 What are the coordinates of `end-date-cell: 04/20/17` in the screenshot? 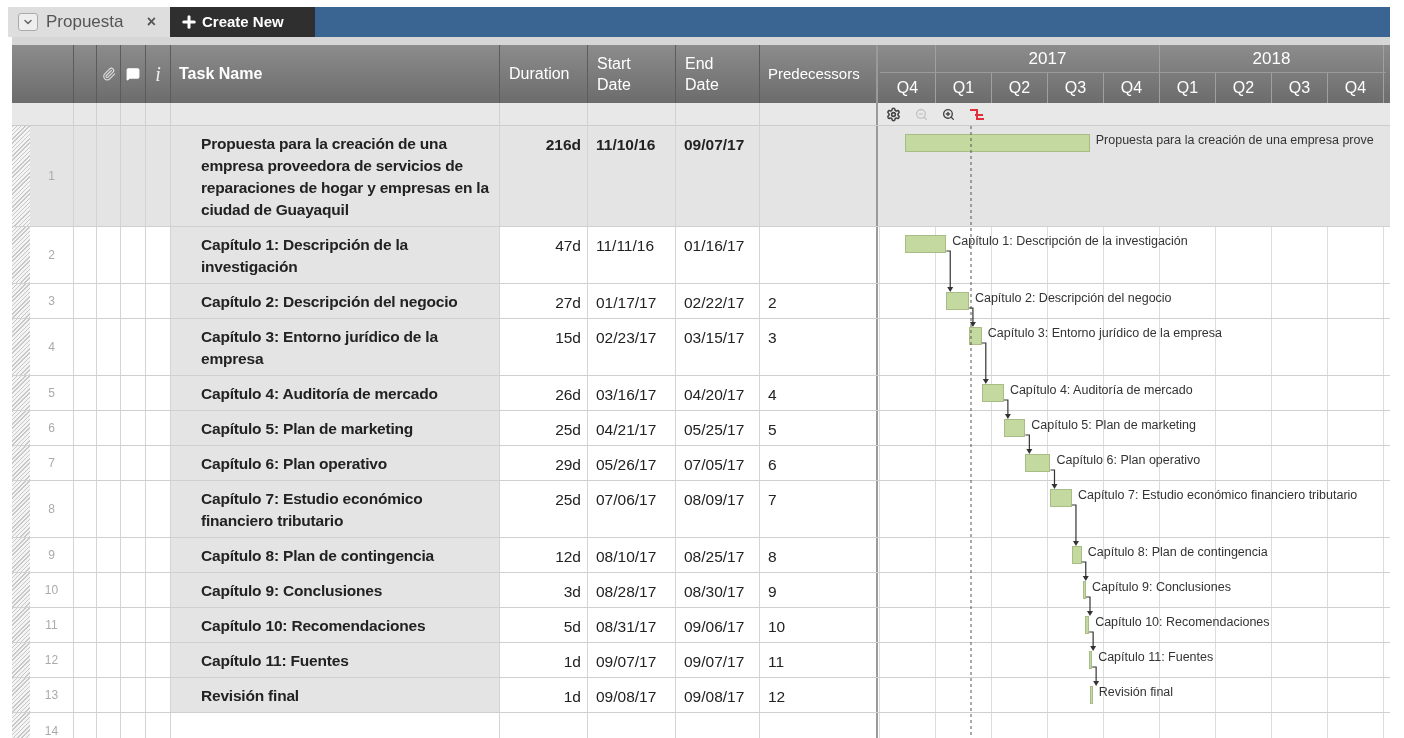 It's located at (714, 394).